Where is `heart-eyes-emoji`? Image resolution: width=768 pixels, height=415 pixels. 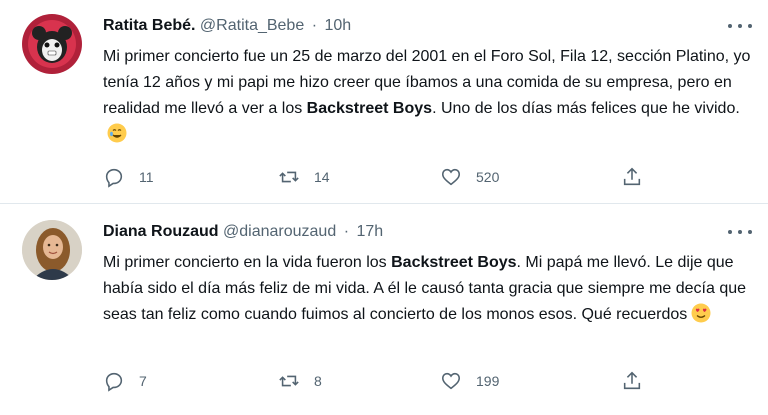 heart-eyes-emoji is located at coordinates (701, 313).